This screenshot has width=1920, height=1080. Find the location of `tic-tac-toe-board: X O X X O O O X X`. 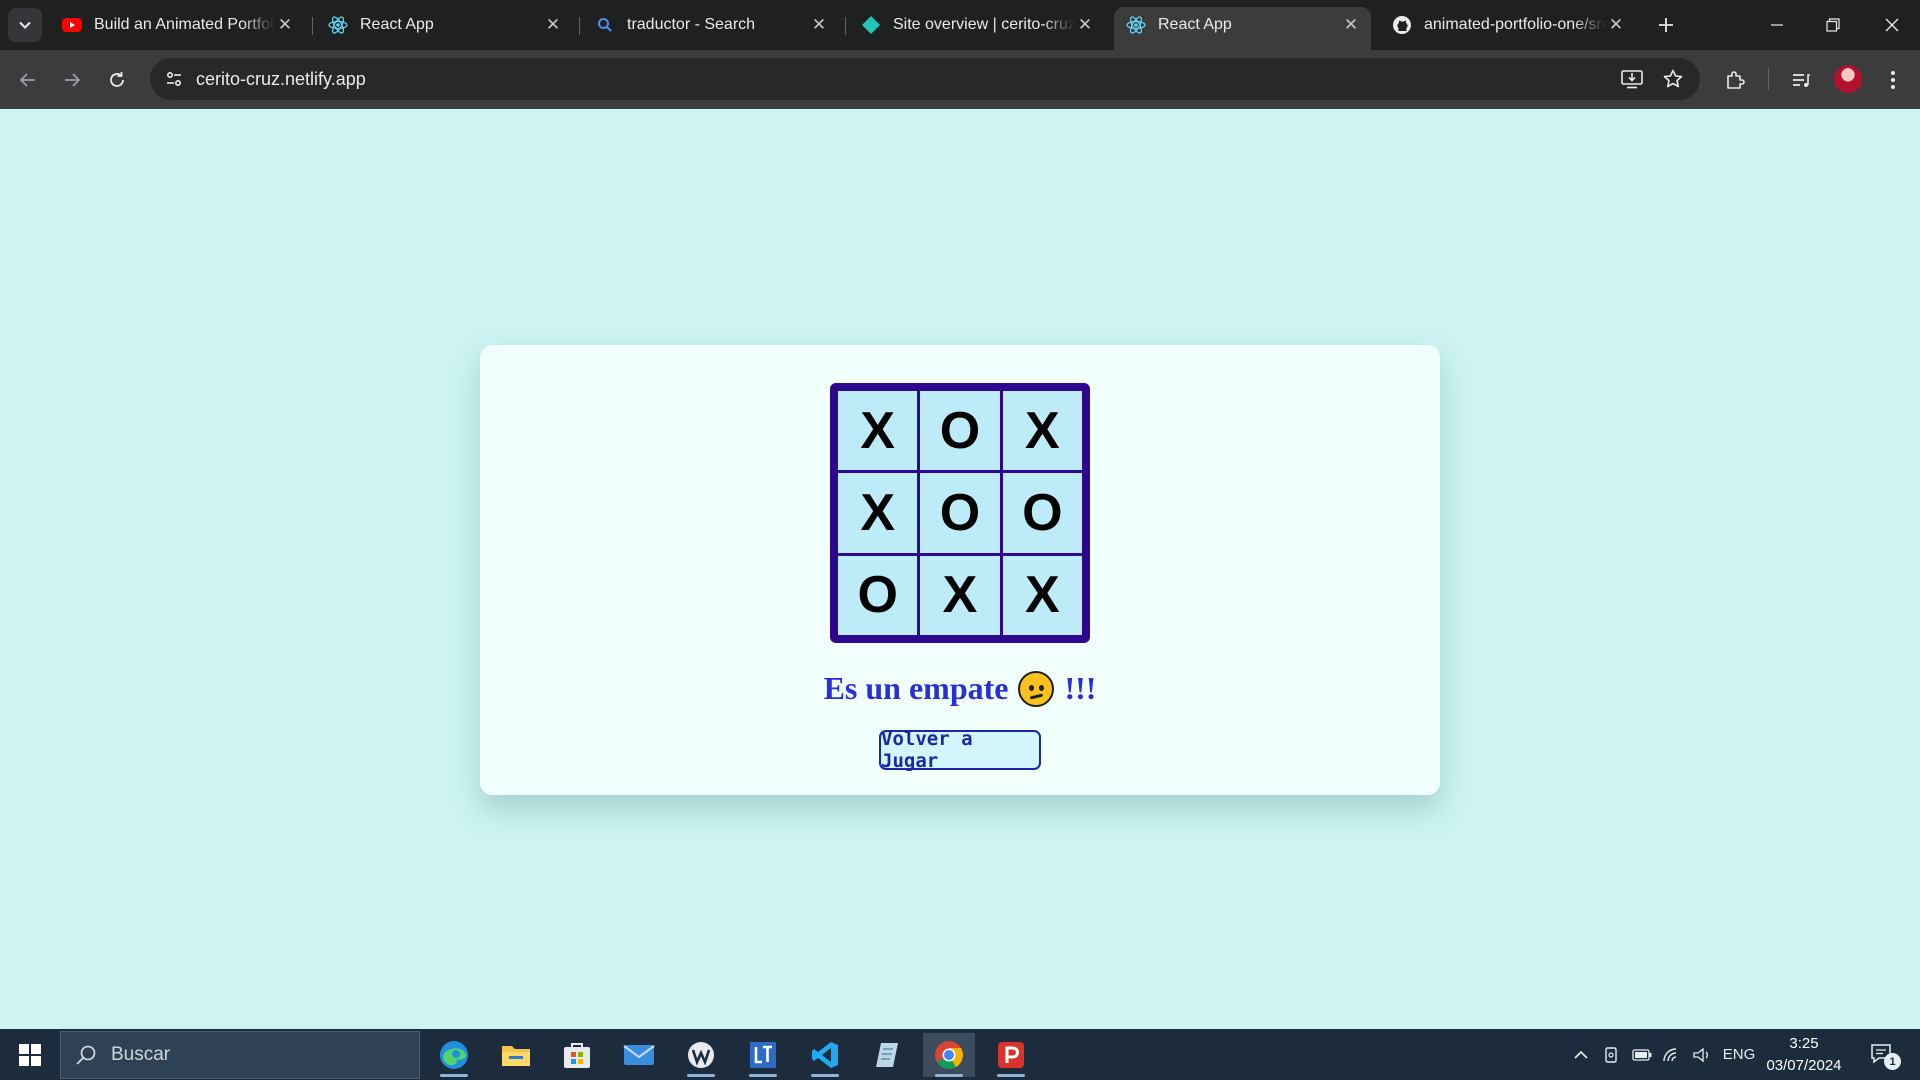

tic-tac-toe-board: X O X X O O O X X is located at coordinates (960, 513).